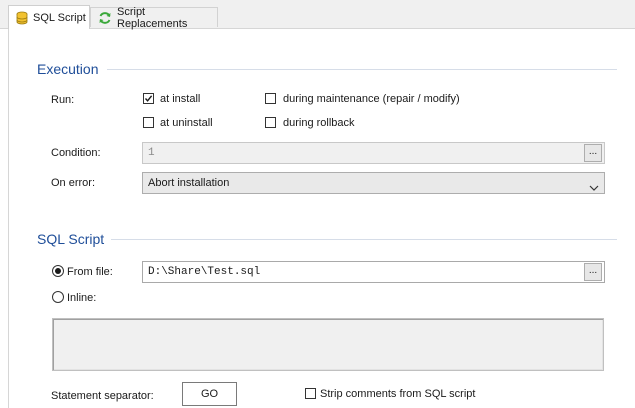  I want to click on during-maintenance-label: during maintenance (repair / modify), so click(371, 99).